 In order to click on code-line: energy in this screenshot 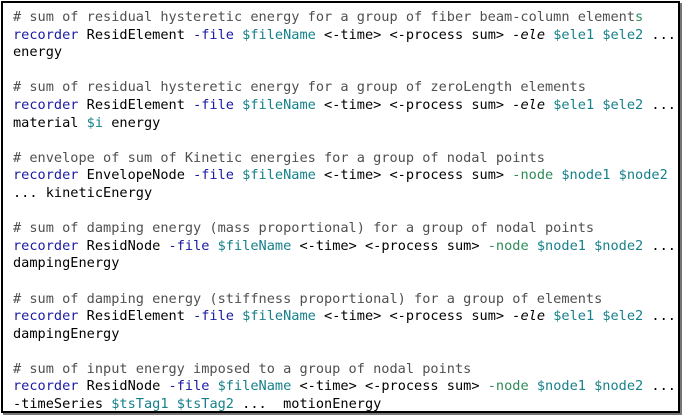, I will do `click(344, 53)`.